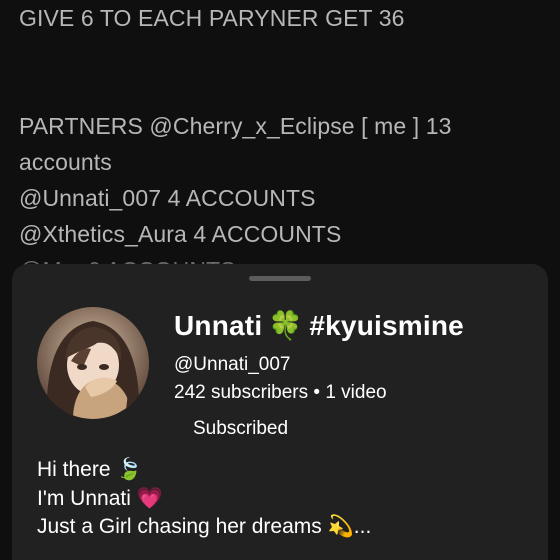  Describe the element at coordinates (287, 470) in the screenshot. I see `bio-line-1: Hi there 🍃` at that location.